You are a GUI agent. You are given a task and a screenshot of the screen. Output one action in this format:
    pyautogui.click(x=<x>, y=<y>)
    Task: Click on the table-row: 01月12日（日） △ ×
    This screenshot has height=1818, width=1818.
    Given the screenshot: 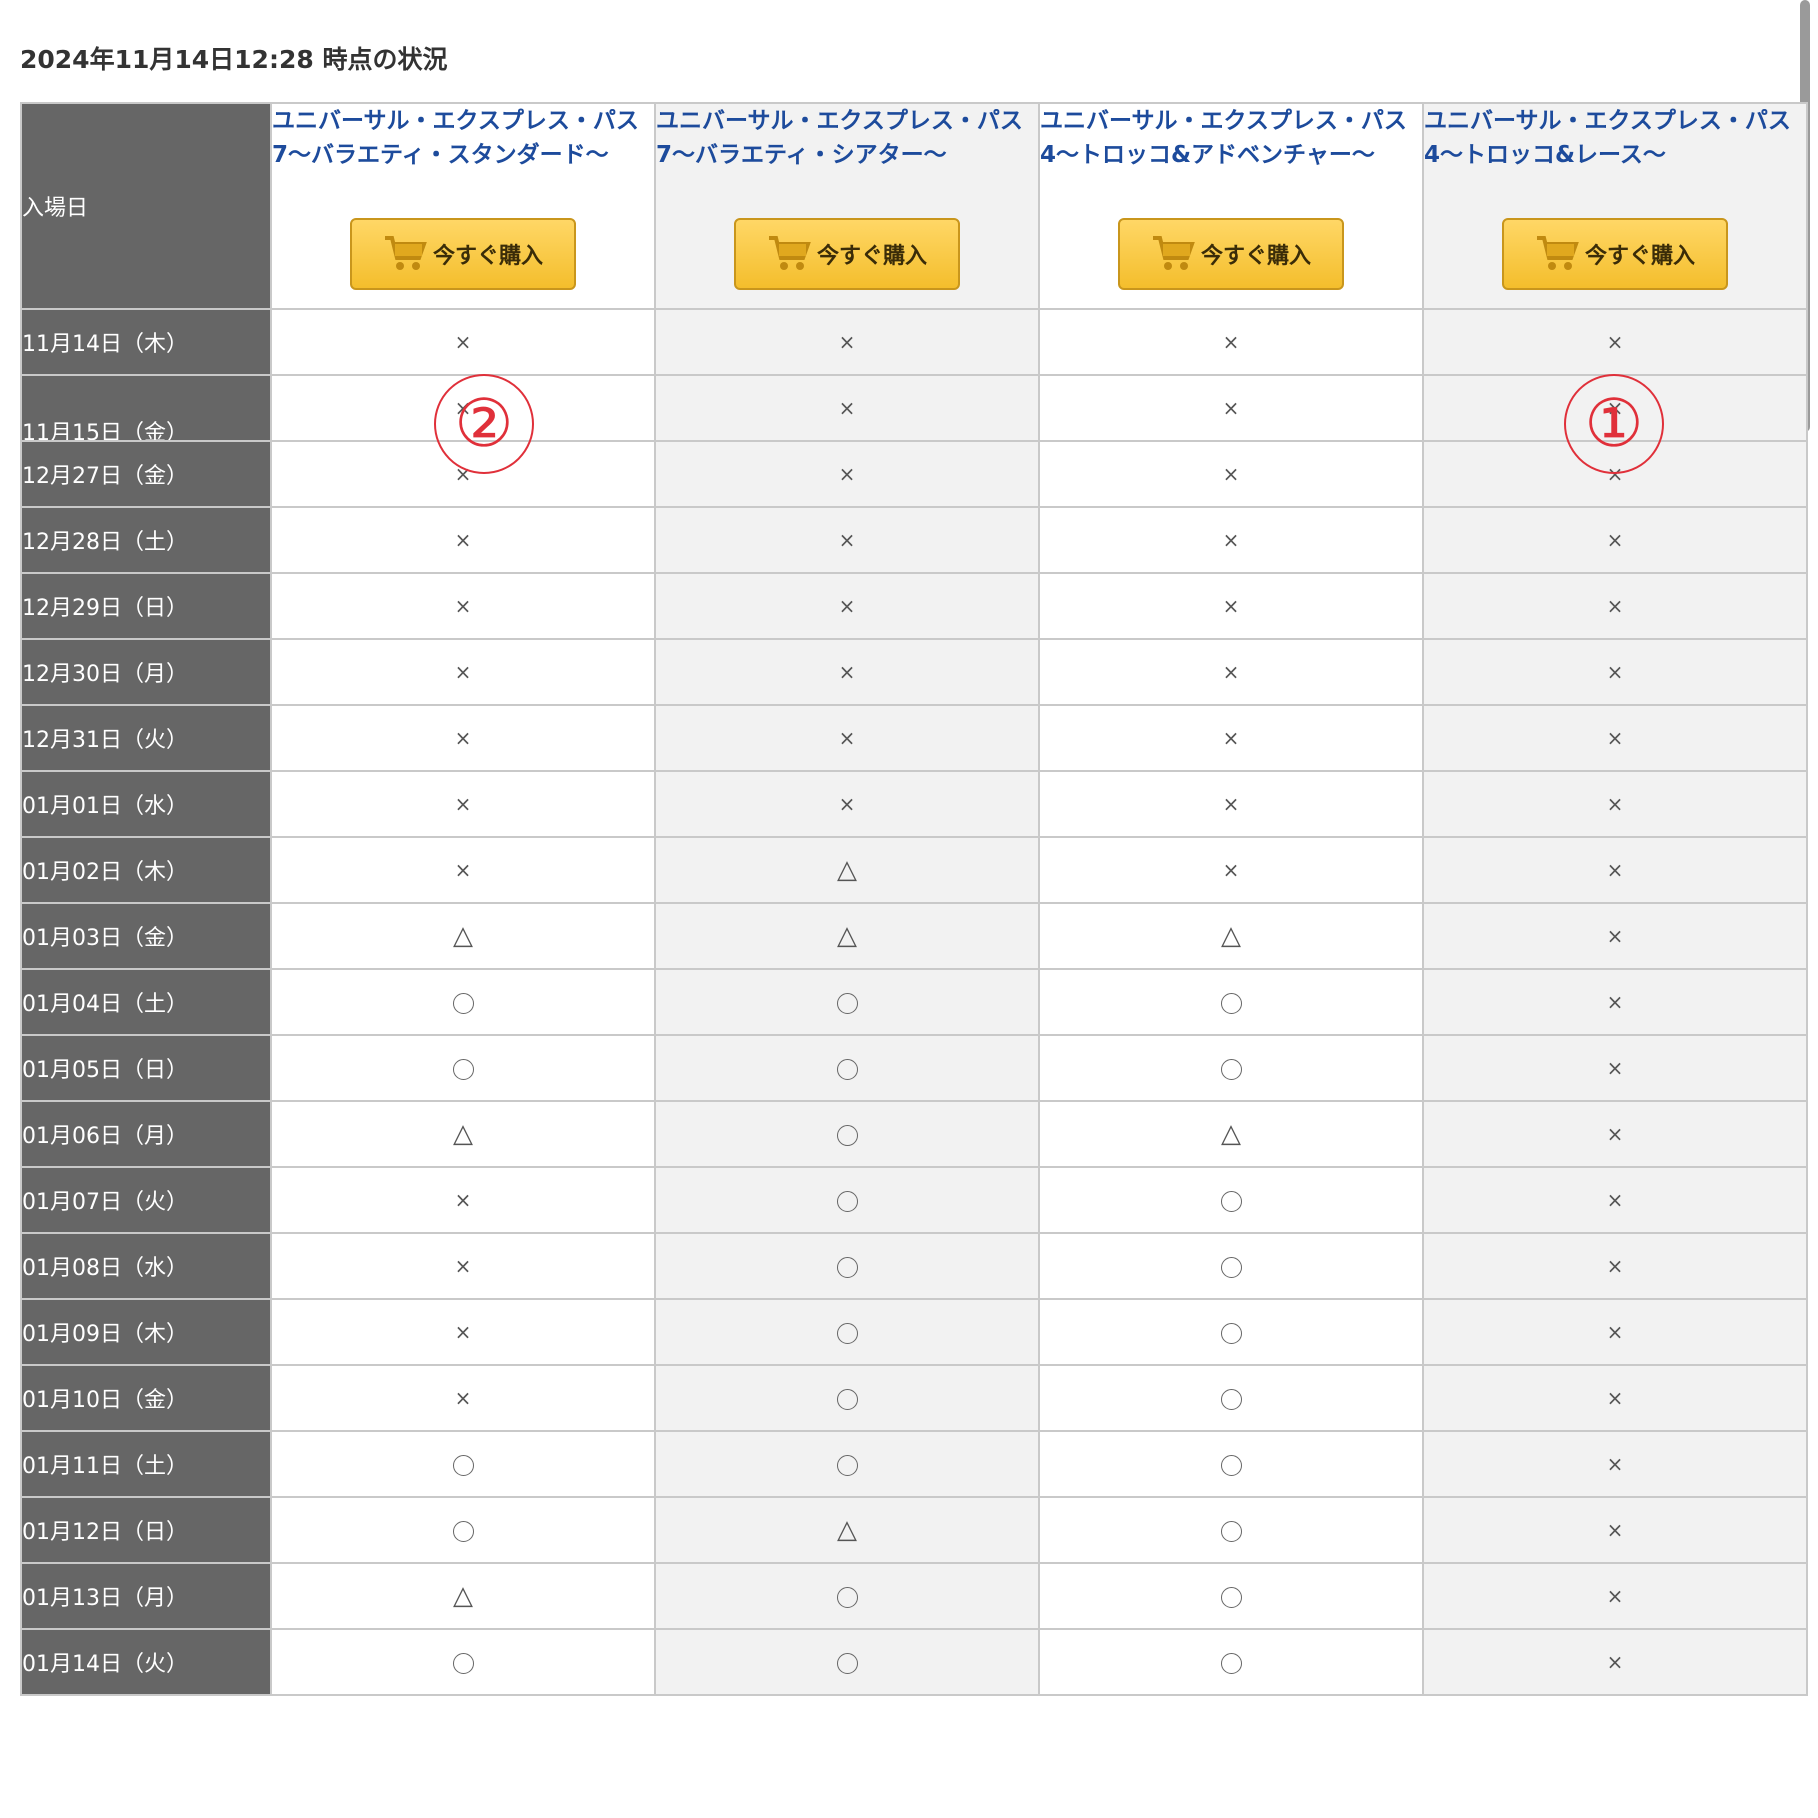 What is the action you would take?
    pyautogui.click(x=914, y=1530)
    